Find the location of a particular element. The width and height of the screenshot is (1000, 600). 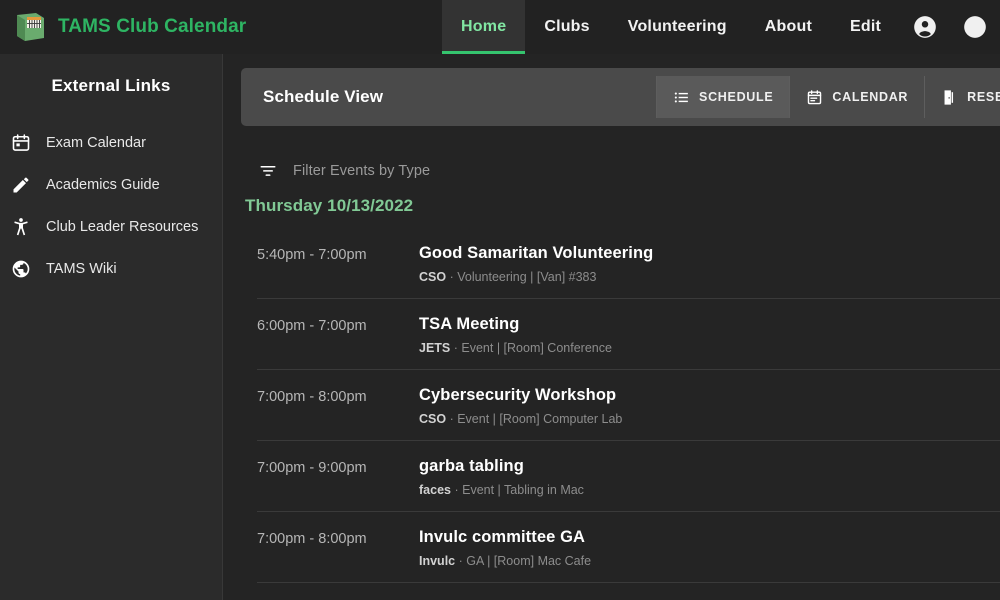

event-org: JETS is located at coordinates (435, 348).